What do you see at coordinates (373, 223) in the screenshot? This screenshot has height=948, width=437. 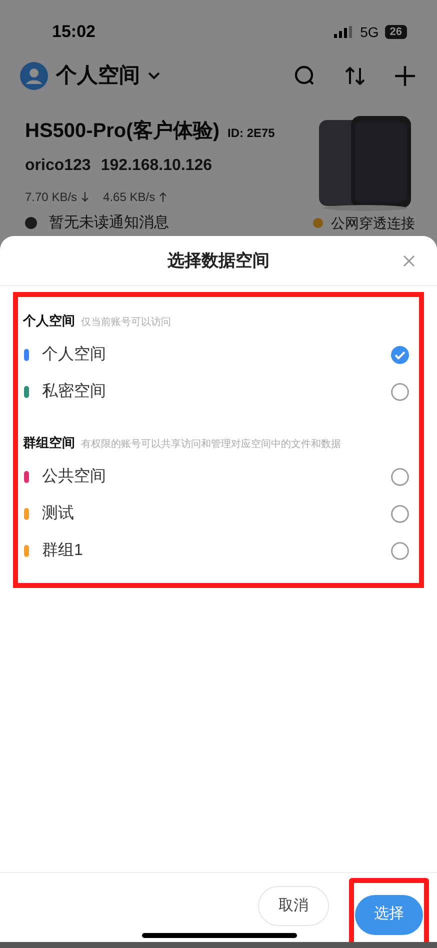 I see `connection-status: 公网穿透连接` at bounding box center [373, 223].